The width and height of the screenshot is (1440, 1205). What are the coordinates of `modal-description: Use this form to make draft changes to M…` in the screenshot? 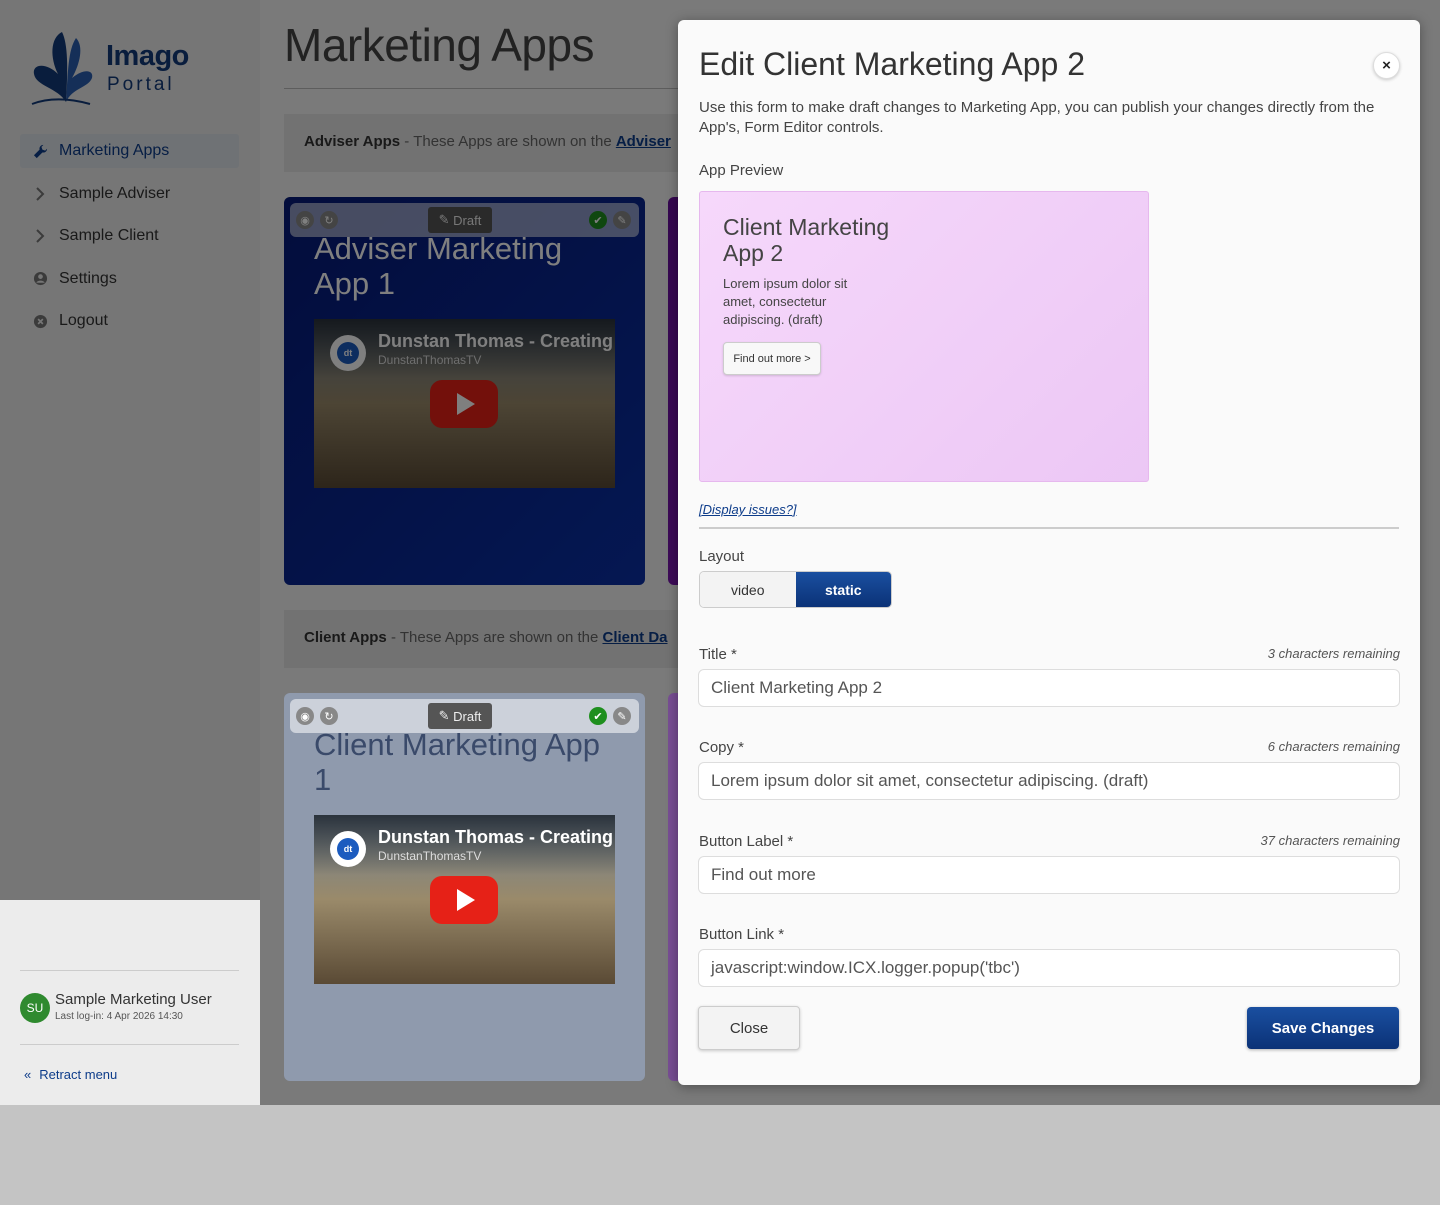 It's located at (1037, 117).